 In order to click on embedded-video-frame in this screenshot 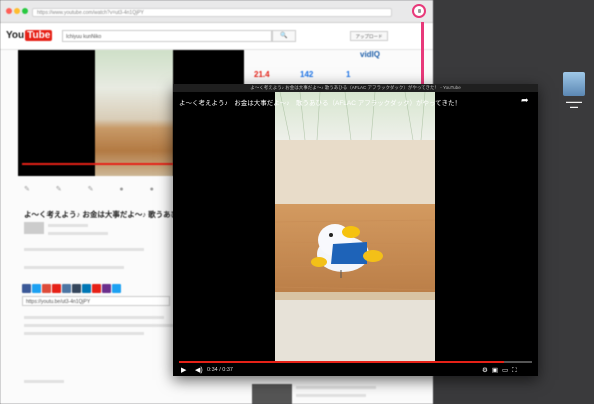, I will do `click(134, 113)`.